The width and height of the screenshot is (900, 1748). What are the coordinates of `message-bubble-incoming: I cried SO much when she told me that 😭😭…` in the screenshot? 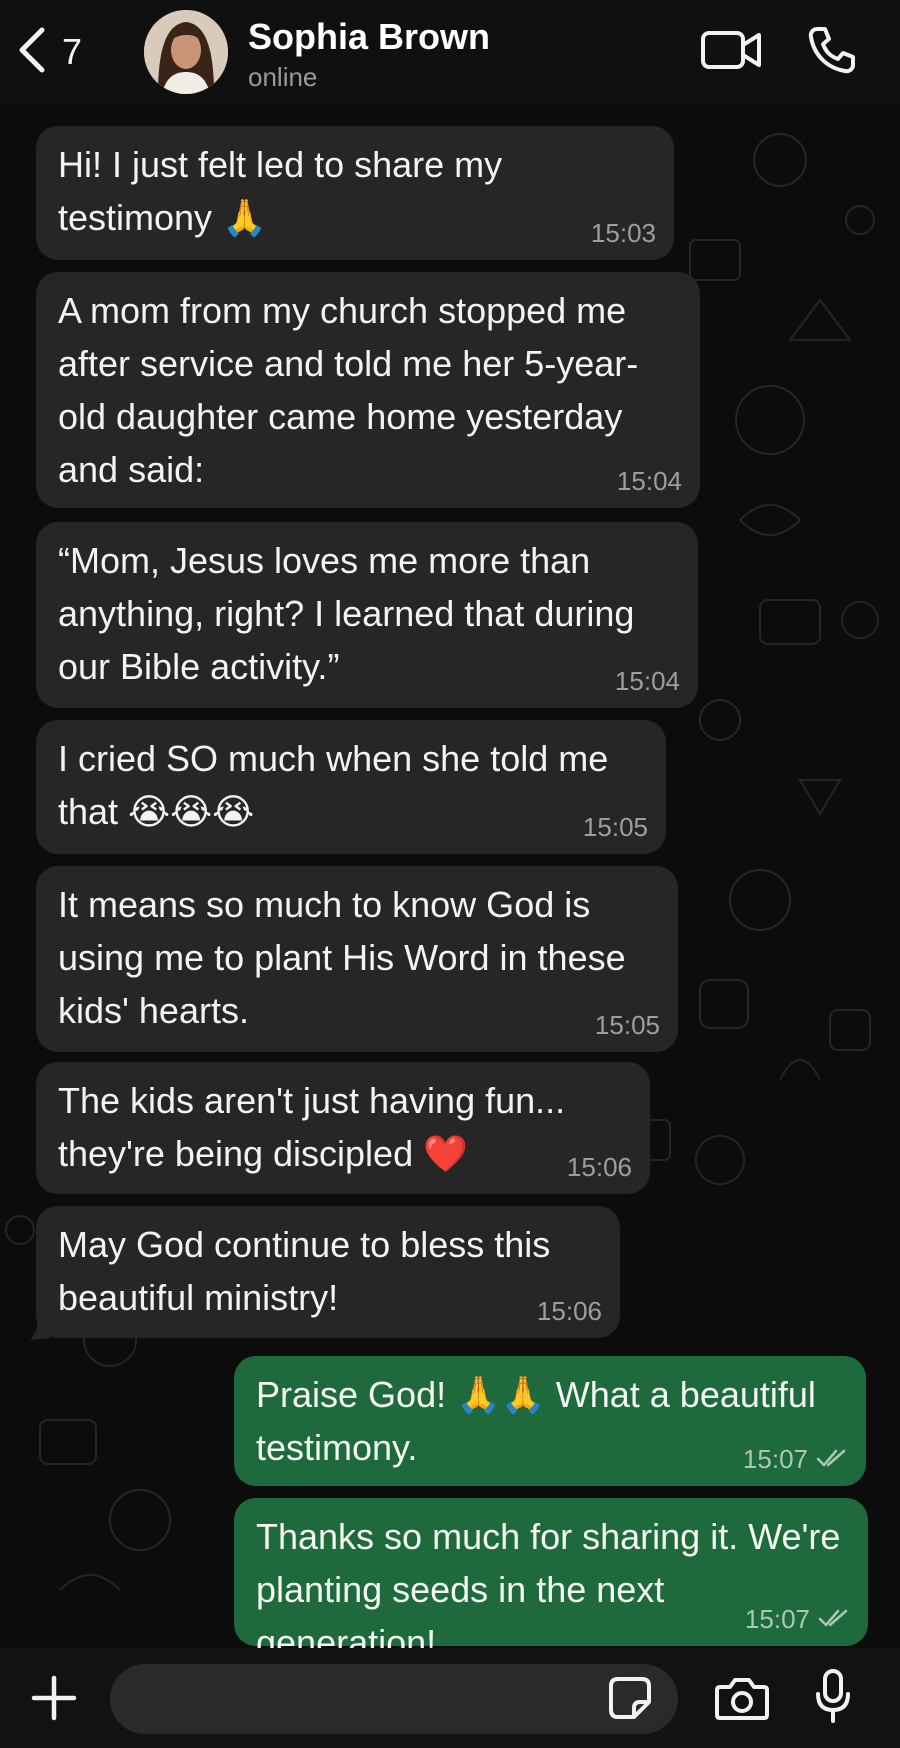 It's located at (351, 787).